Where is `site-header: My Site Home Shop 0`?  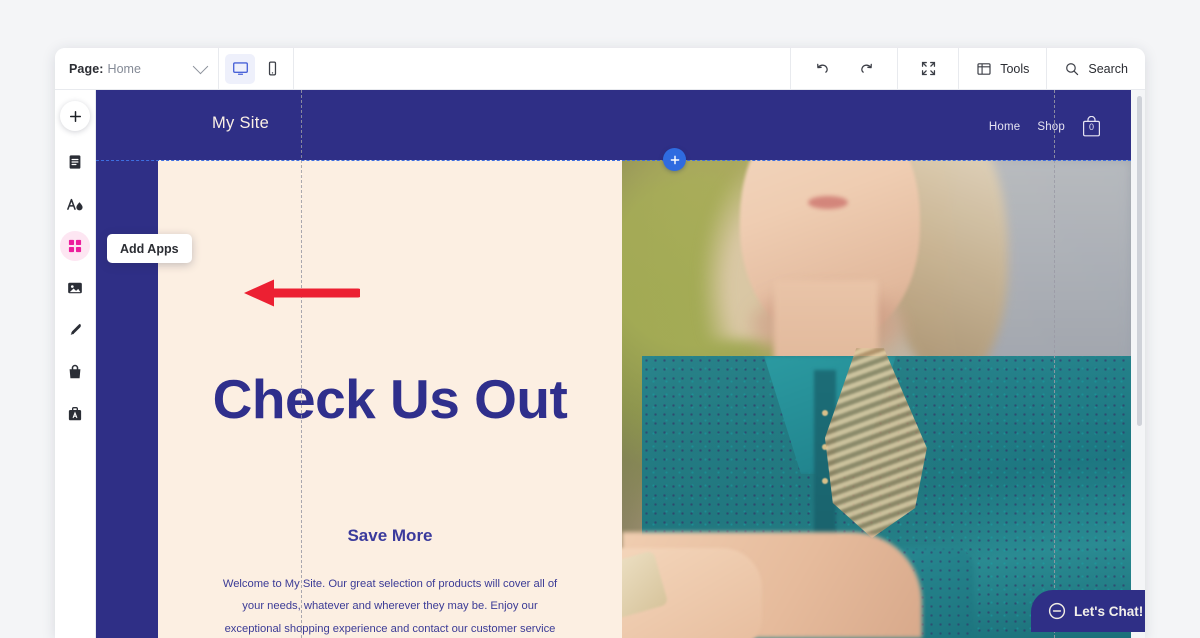 site-header: My Site Home Shop 0 is located at coordinates (613, 125).